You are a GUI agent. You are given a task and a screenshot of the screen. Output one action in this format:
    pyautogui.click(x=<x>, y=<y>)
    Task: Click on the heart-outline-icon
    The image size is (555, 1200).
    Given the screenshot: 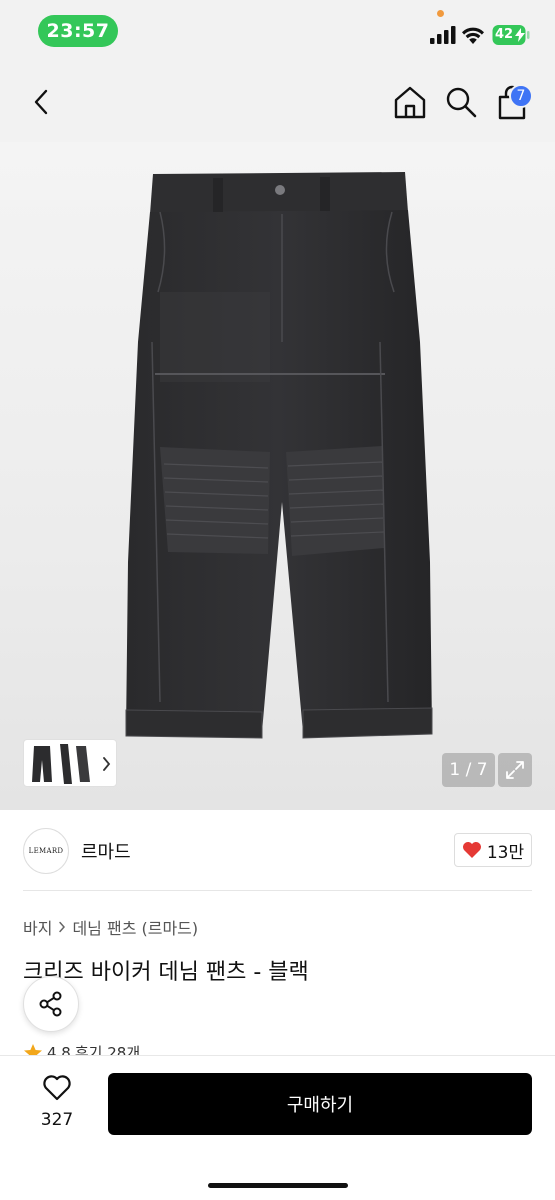 What is the action you would take?
    pyautogui.click(x=57, y=1088)
    